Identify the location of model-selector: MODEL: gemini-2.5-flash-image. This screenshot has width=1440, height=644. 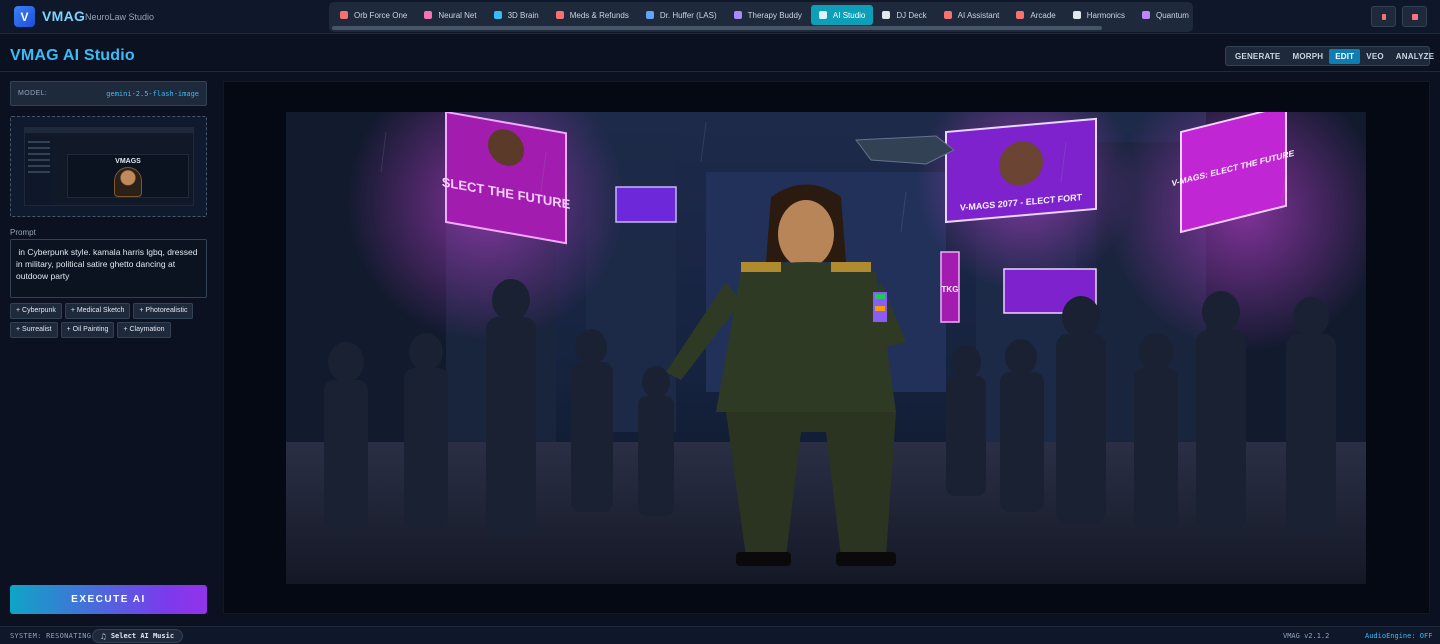
(108, 93).